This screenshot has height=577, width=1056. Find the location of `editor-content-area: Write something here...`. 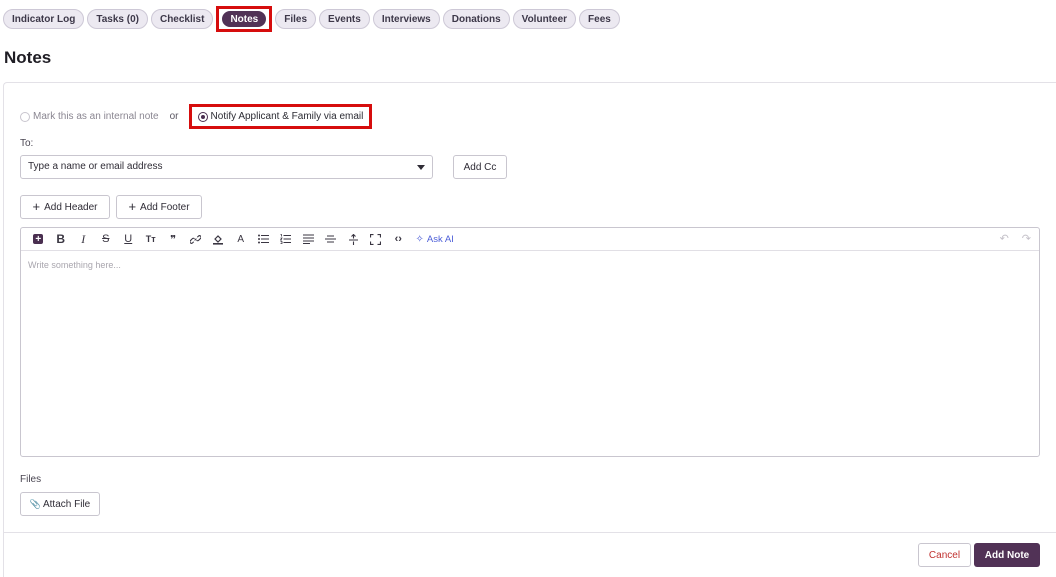

editor-content-area: Write something here... is located at coordinates (530, 265).